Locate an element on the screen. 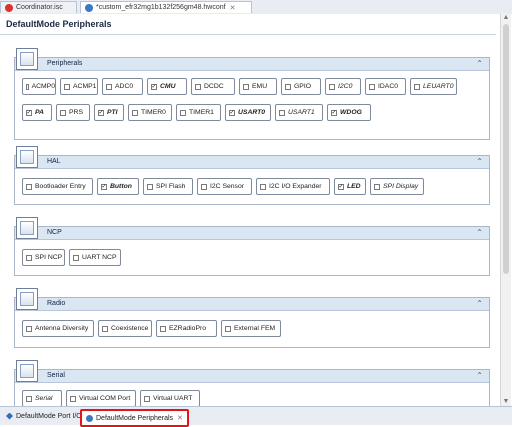 This screenshot has width=512, height=427. section-header: Serial ⌃ is located at coordinates (252, 376).